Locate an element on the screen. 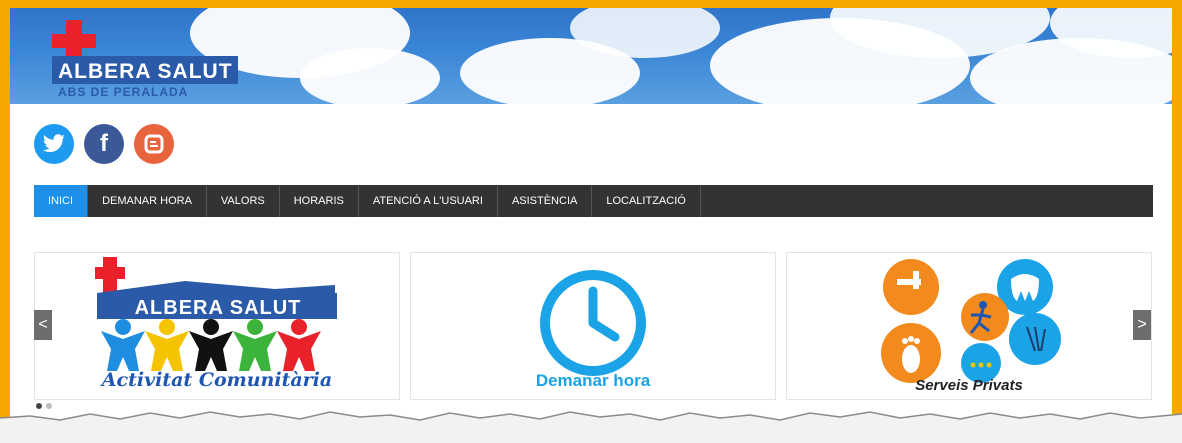  nav-item-horaris: HORARIS is located at coordinates (319, 201).